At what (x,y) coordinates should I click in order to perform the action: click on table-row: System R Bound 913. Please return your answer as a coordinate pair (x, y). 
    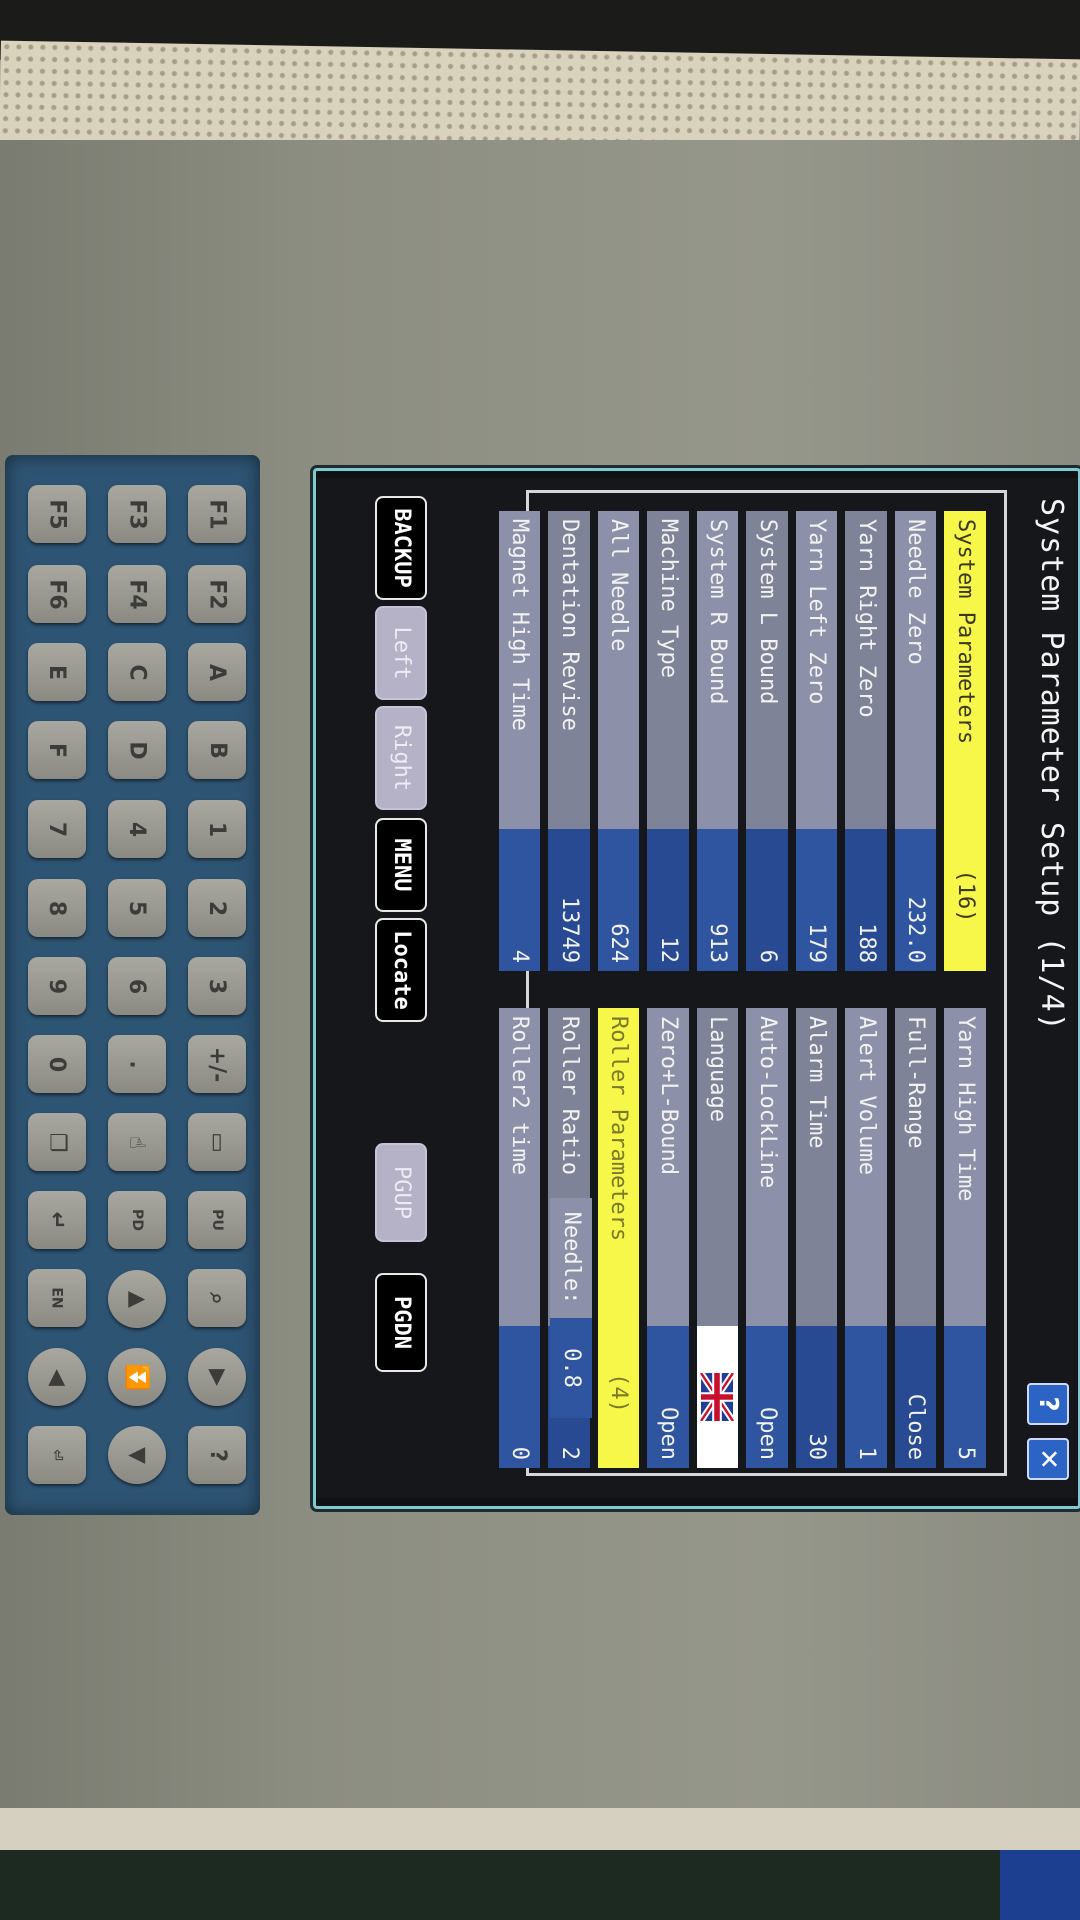
    Looking at the image, I should click on (718, 741).